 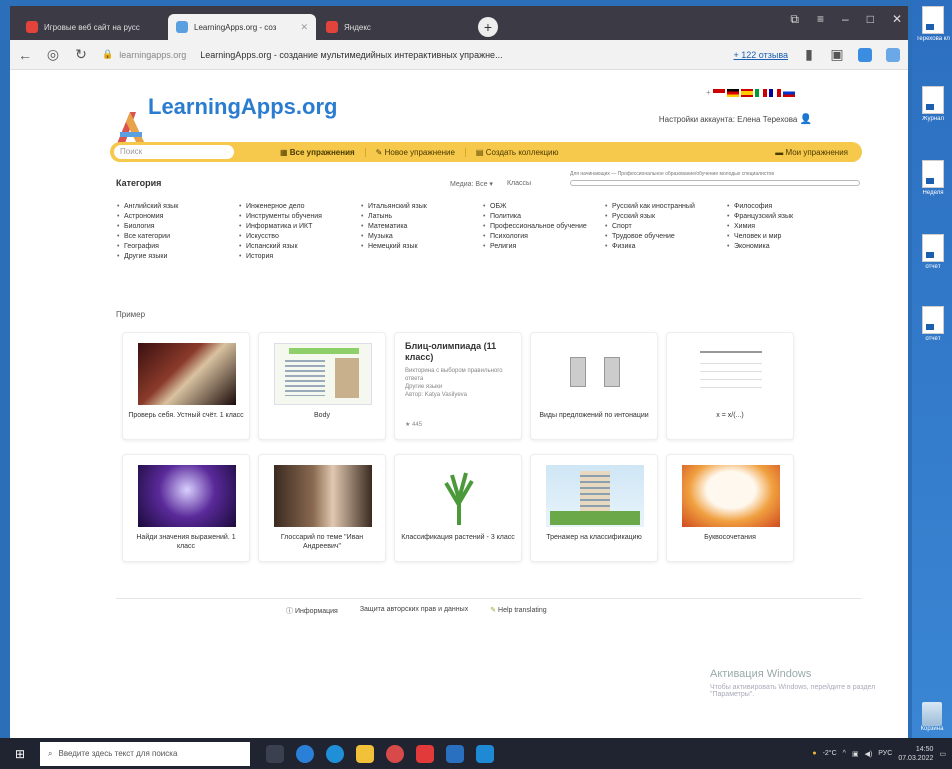 What do you see at coordinates (665, 226) in the screenshot?
I see `category-link: Спорт` at bounding box center [665, 226].